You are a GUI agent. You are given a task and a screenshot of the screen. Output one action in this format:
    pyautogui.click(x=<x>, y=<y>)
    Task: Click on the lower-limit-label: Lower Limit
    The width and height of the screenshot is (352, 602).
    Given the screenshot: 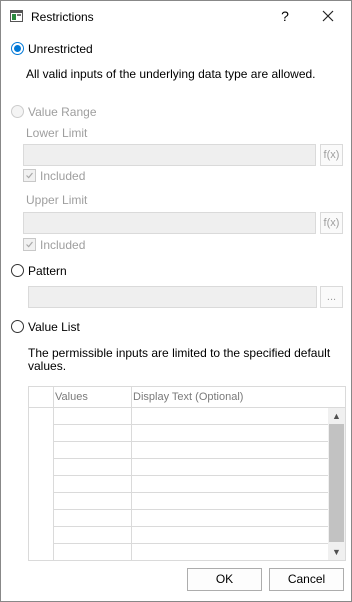 What is the action you would take?
    pyautogui.click(x=57, y=133)
    